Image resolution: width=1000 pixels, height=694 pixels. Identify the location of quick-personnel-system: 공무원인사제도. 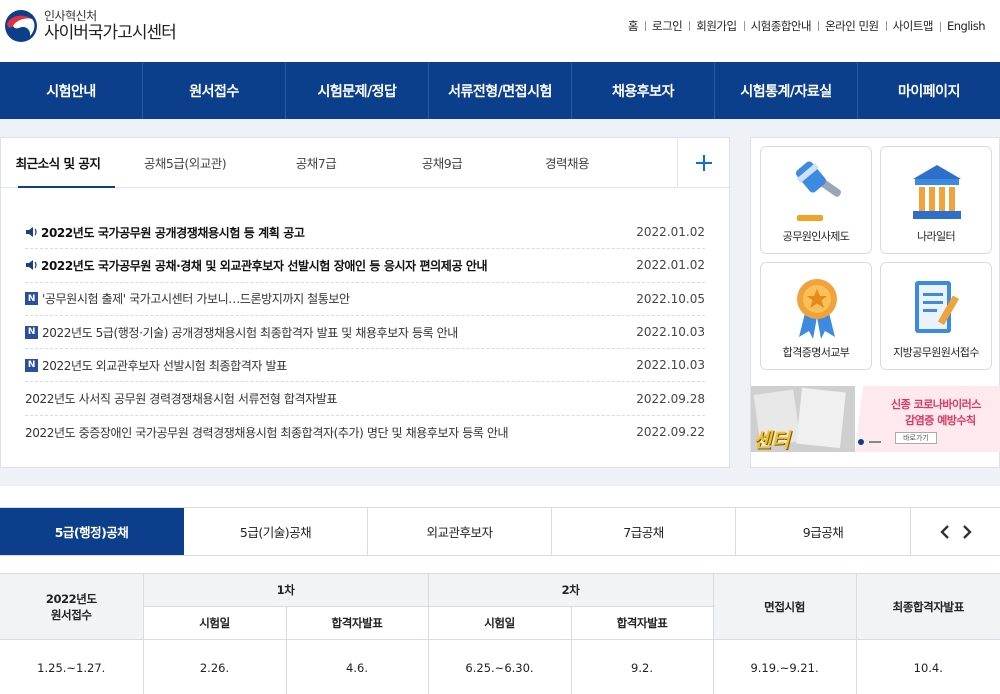
(816, 200).